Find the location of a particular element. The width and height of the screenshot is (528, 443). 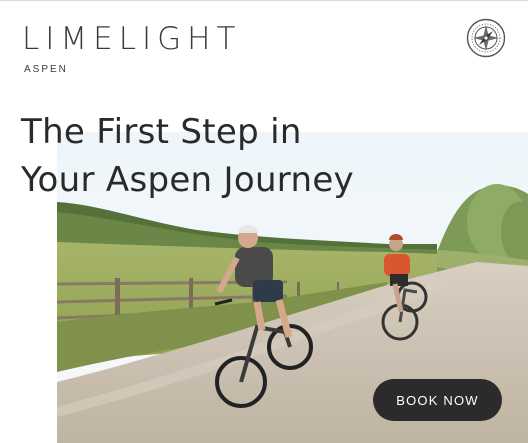

top-divider is located at coordinates (264, 0).